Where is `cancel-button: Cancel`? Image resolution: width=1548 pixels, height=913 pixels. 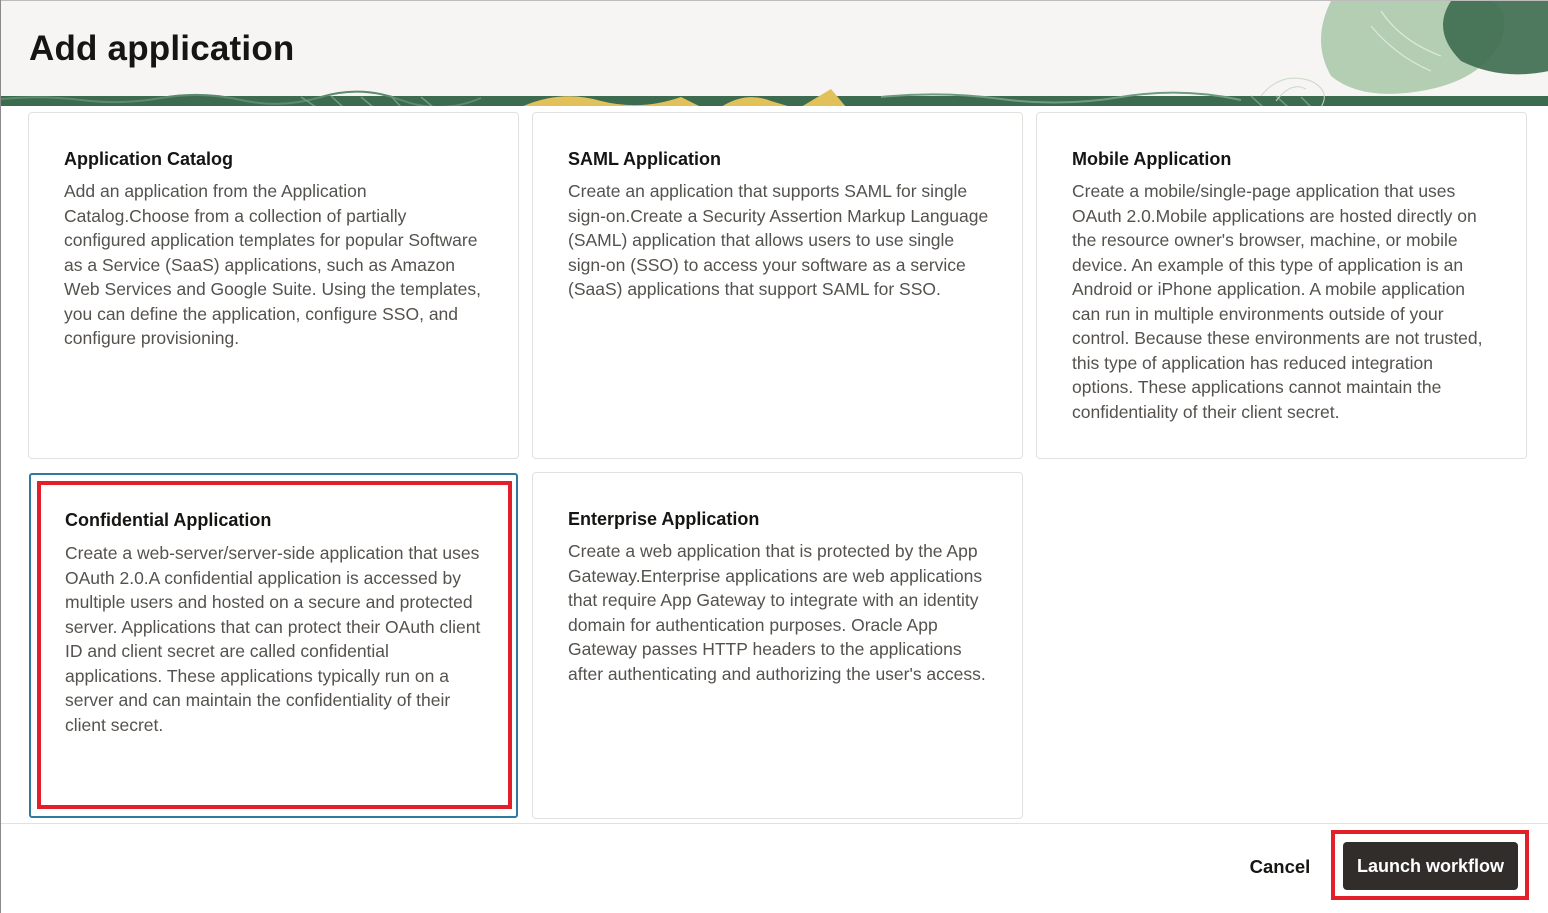 cancel-button: Cancel is located at coordinates (1280, 867).